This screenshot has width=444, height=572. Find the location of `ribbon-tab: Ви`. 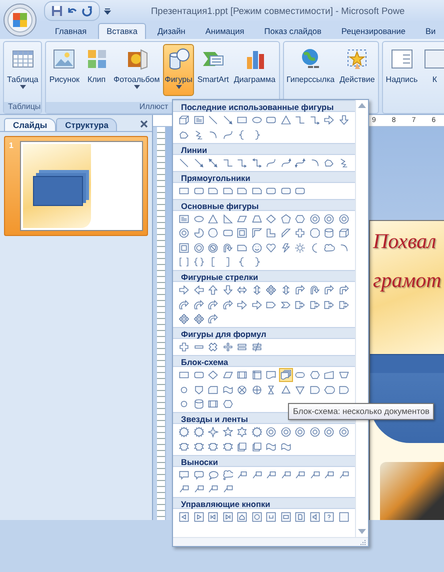

ribbon-tab: Ви is located at coordinates (430, 31).